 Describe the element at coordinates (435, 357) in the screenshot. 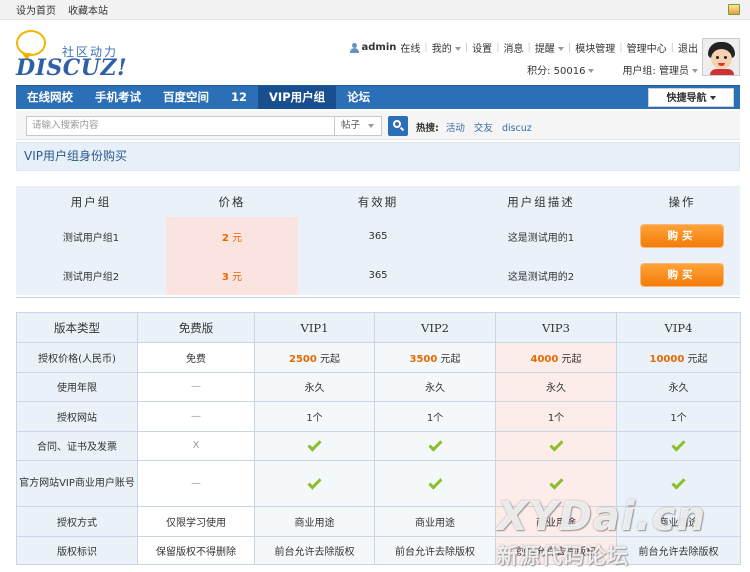

I see `price-cell: 3500 元起` at that location.